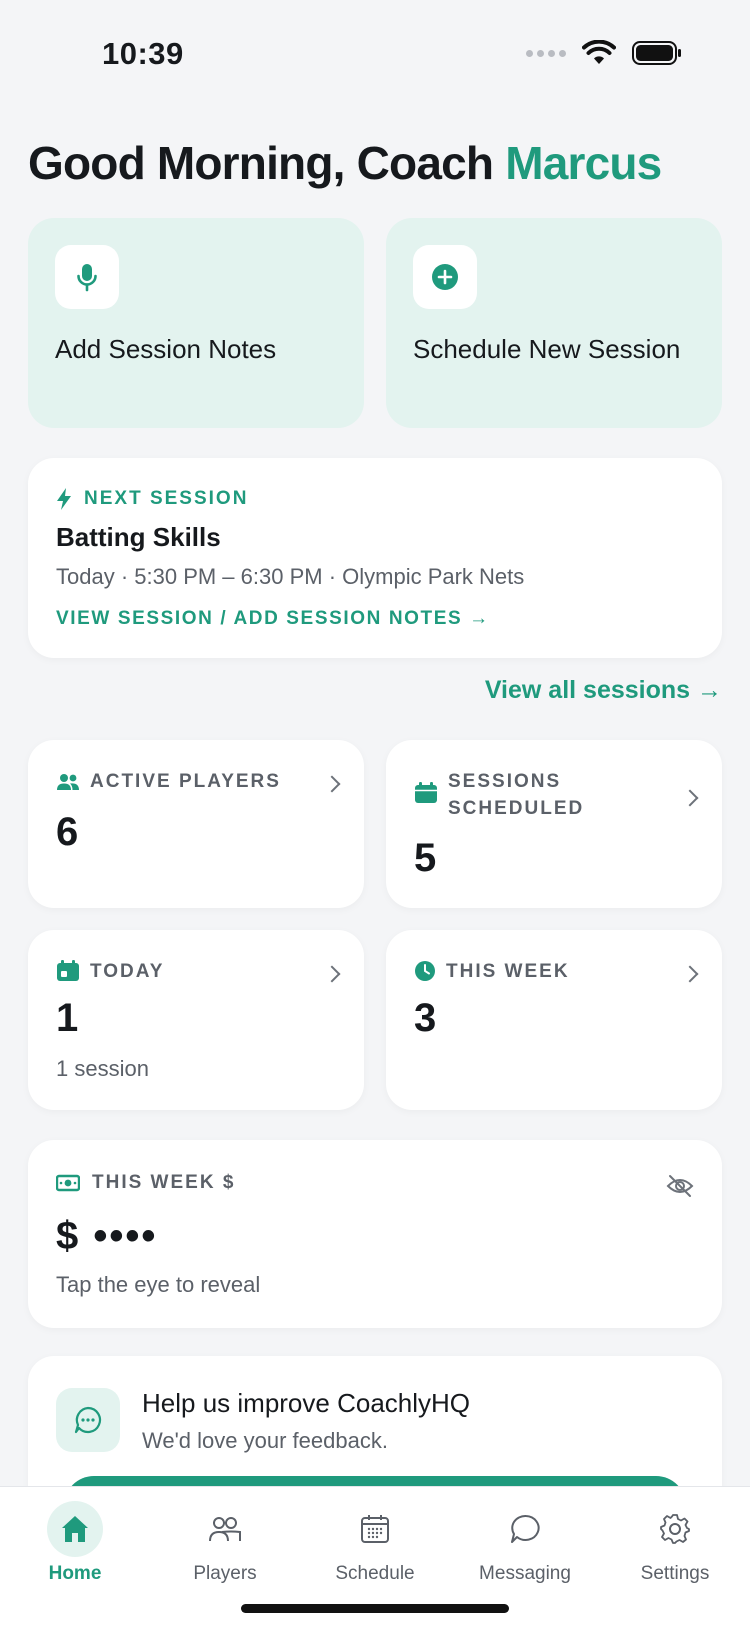  I want to click on tab-messaging-label: Messaging, so click(525, 1573).